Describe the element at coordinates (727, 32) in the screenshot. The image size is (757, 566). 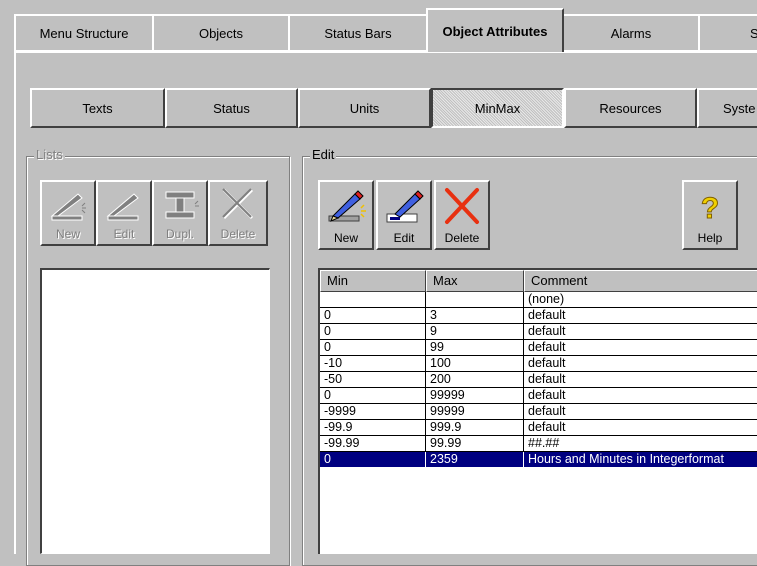
I see `tab-system: Sy` at that location.